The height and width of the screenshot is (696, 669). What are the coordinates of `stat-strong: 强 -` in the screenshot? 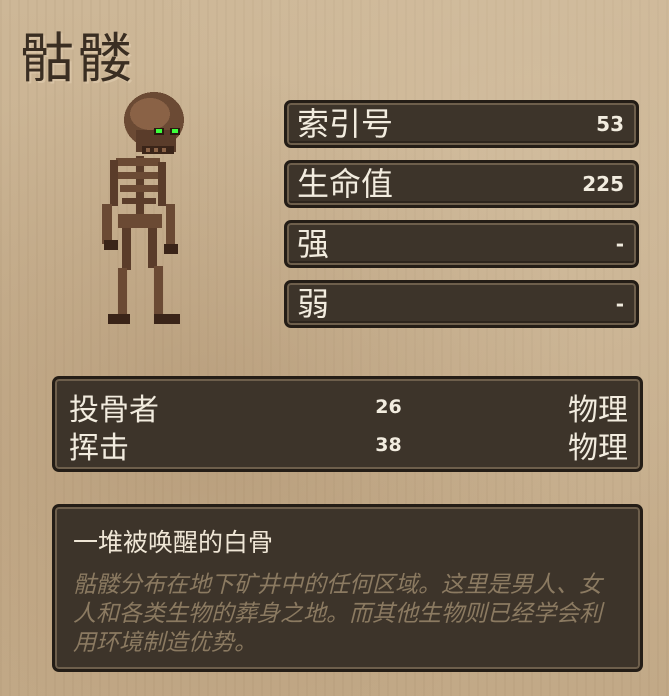 It's located at (461, 244).